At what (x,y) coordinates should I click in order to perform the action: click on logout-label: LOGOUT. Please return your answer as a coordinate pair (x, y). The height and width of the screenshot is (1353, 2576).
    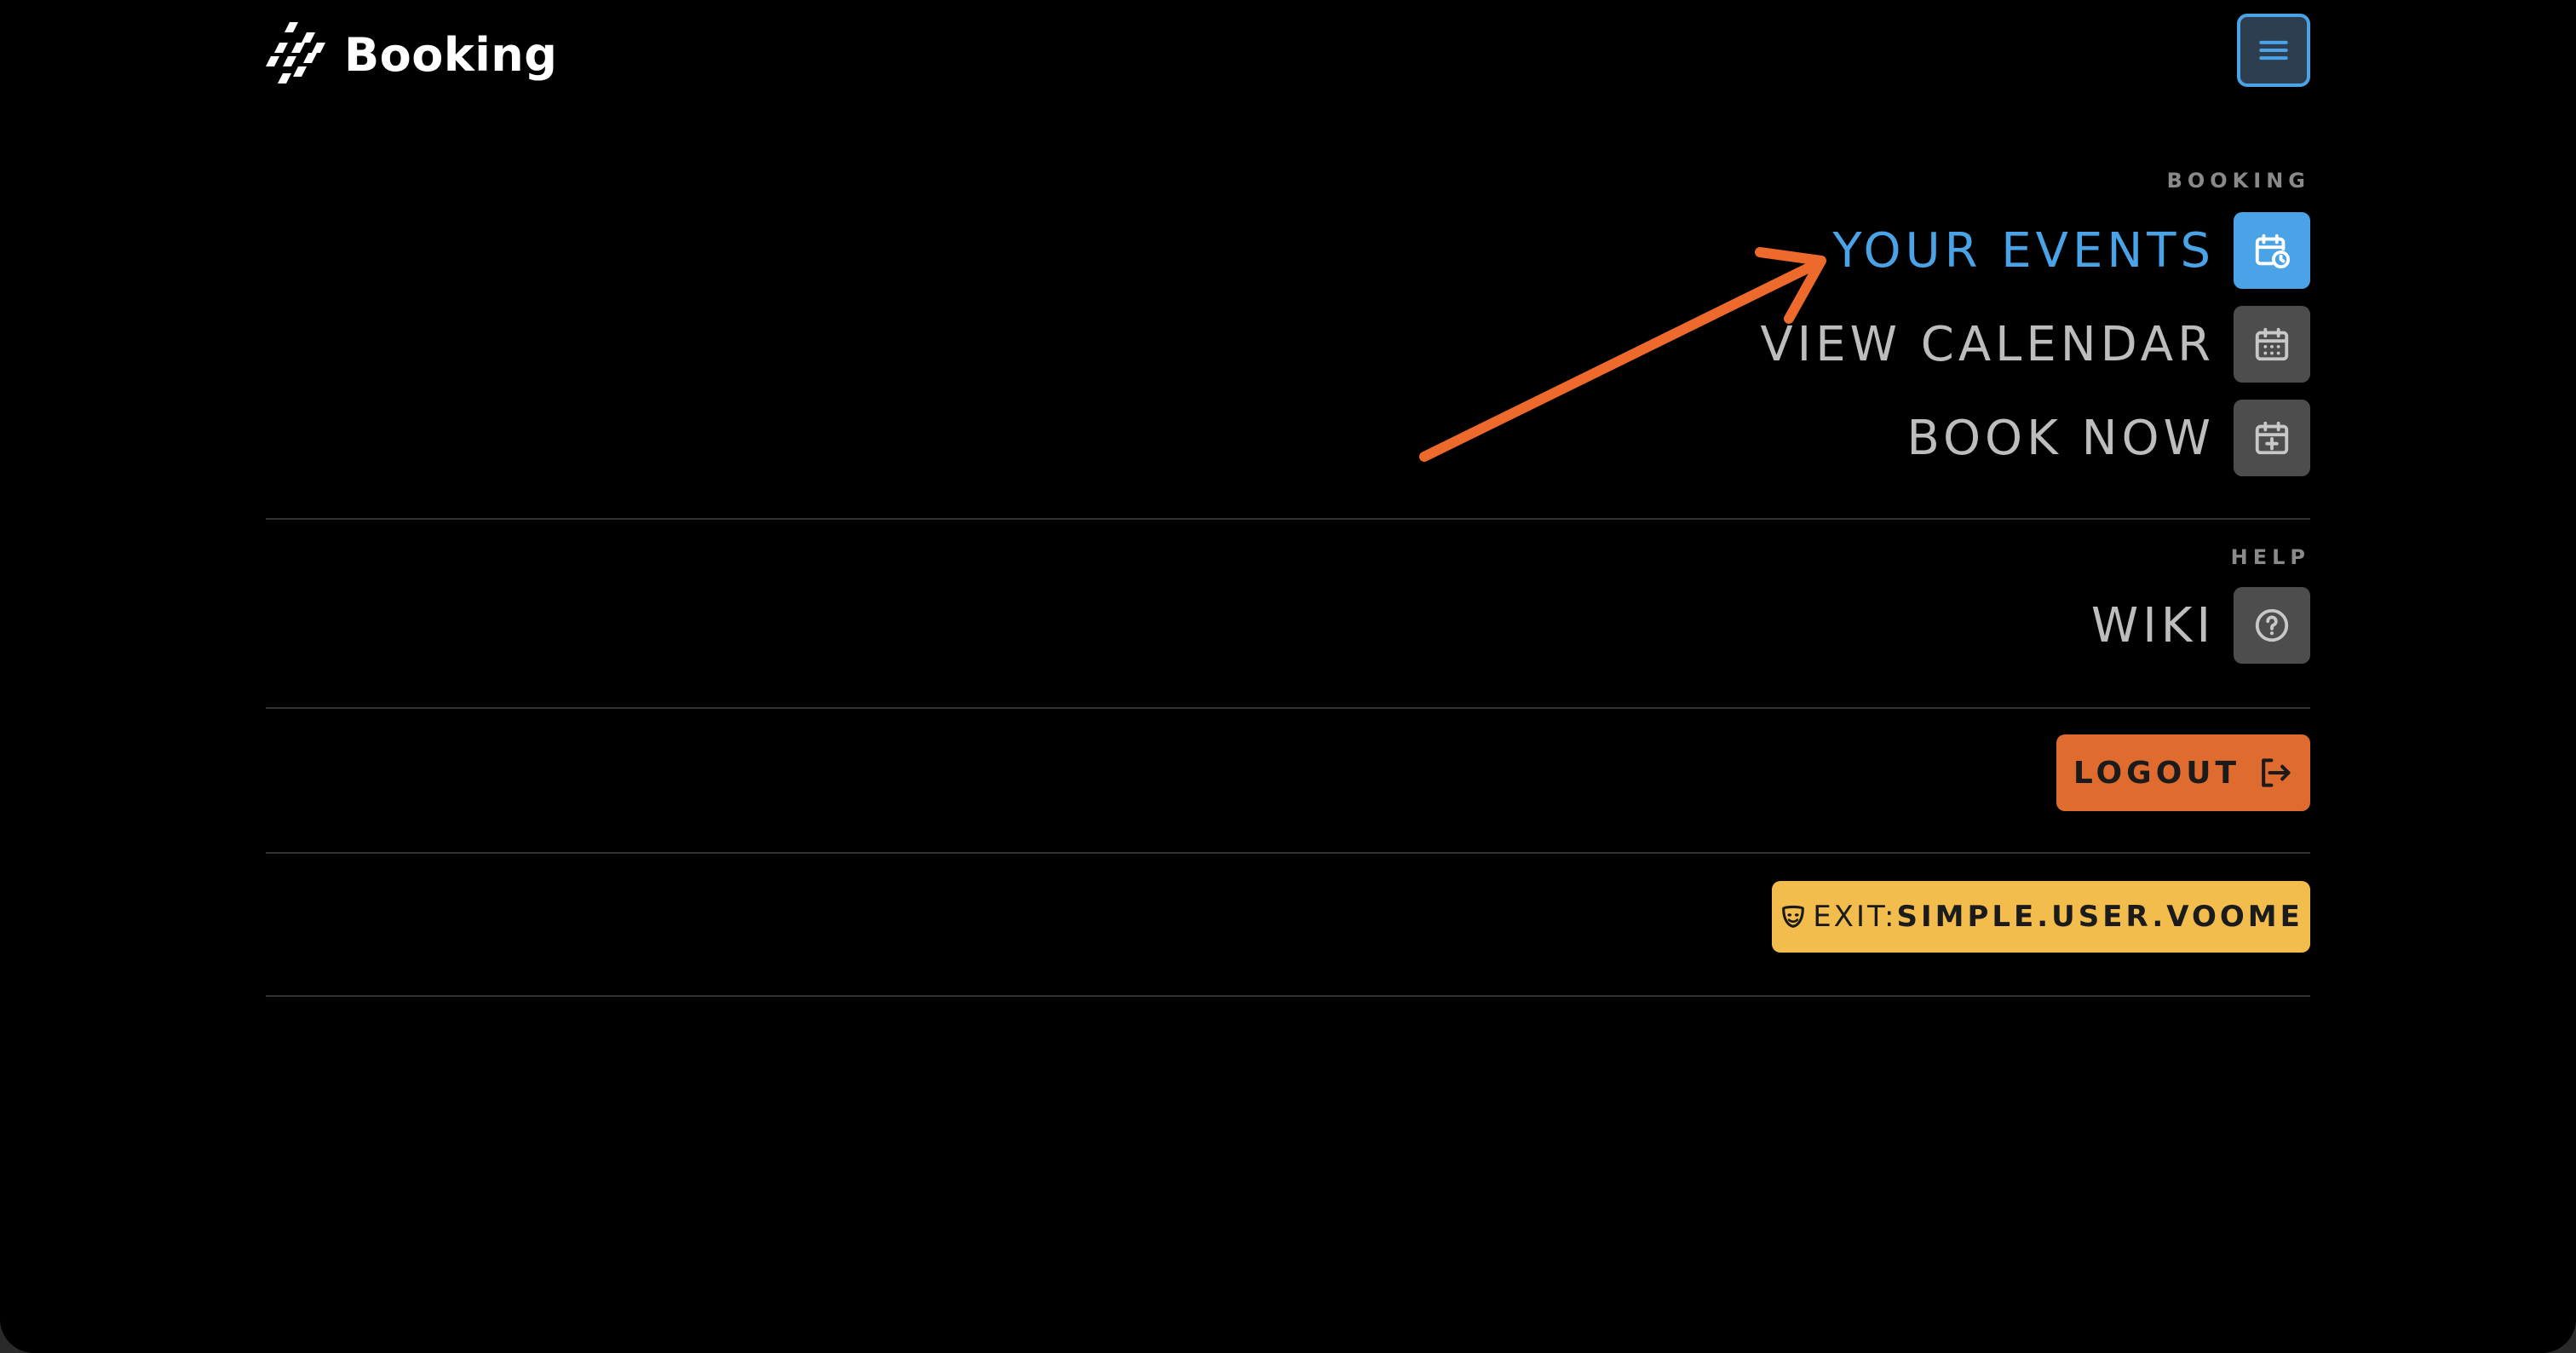
    Looking at the image, I should click on (2157, 773).